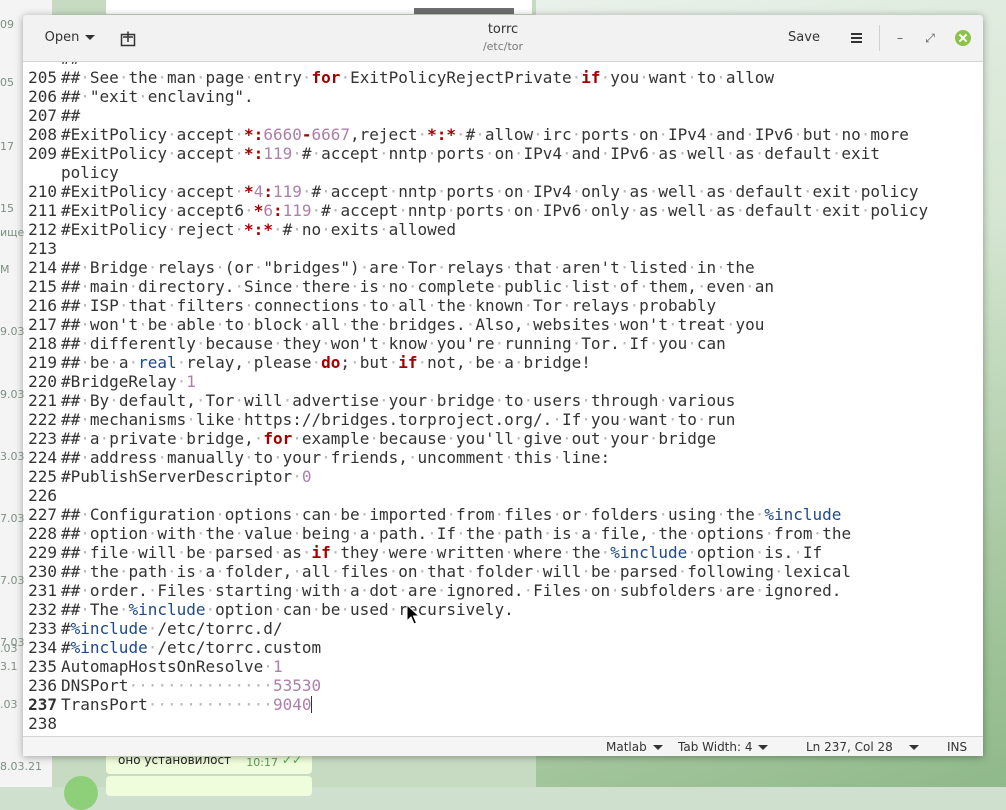 The width and height of the screenshot is (1006, 810). What do you see at coordinates (900, 38) in the screenshot?
I see `minimize-icon: –` at bounding box center [900, 38].